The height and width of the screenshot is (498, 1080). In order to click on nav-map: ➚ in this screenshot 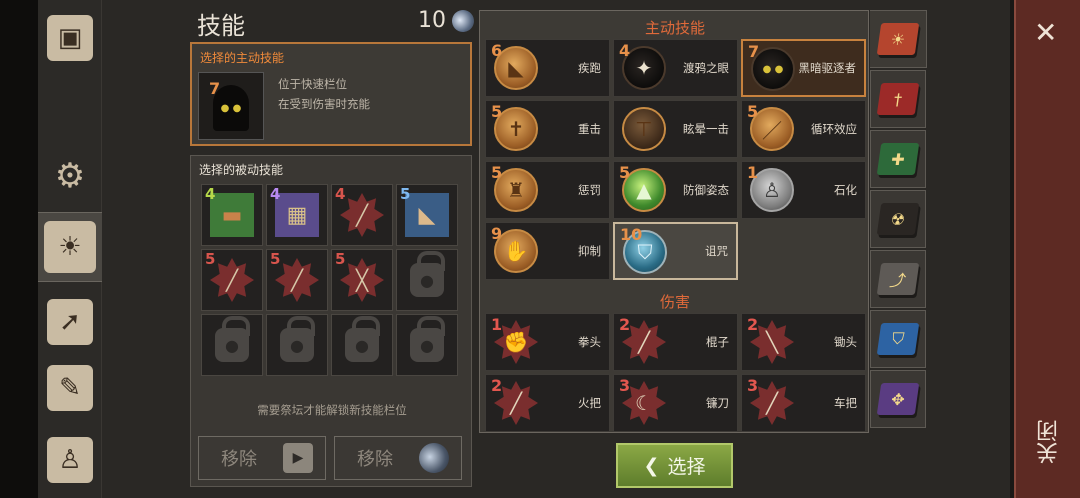, I will do `click(70, 322)`.